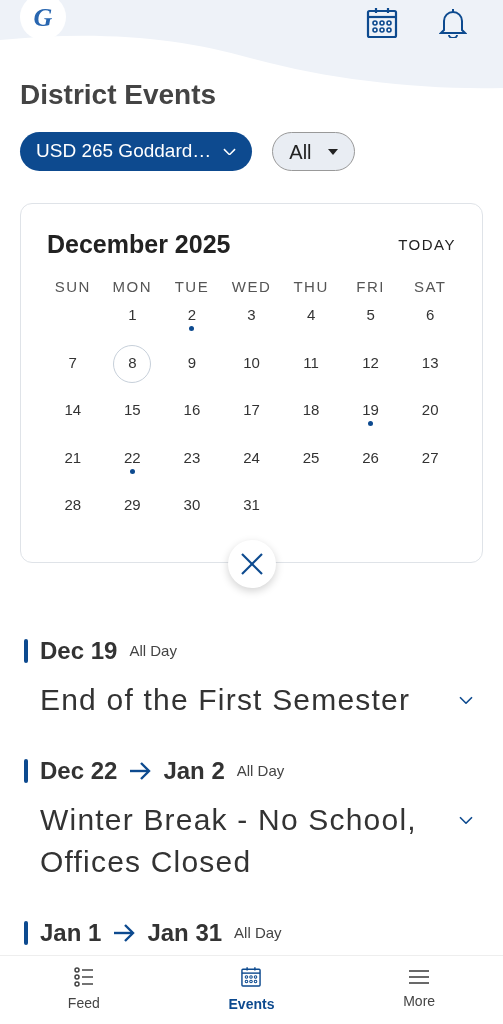 This screenshot has width=503, height=1024. I want to click on calendar-day: 3, so click(251, 314).